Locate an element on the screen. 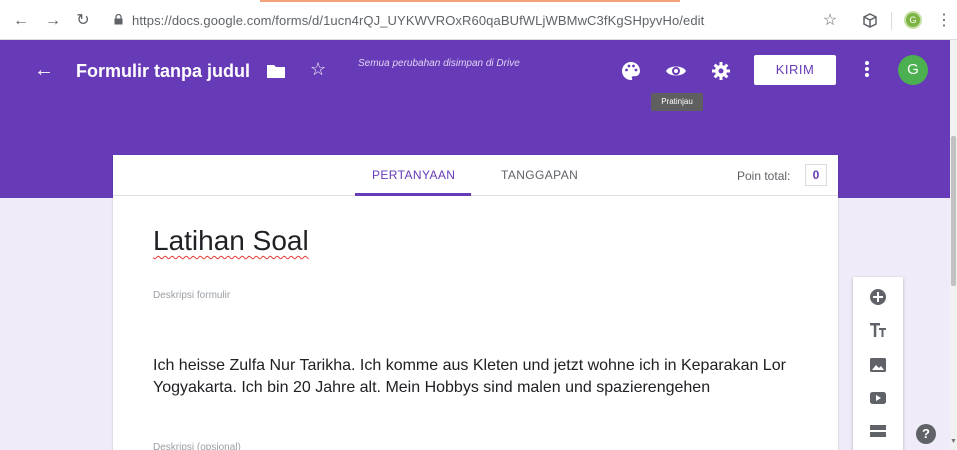  forward-arrow-icon: → is located at coordinates (53, 21).